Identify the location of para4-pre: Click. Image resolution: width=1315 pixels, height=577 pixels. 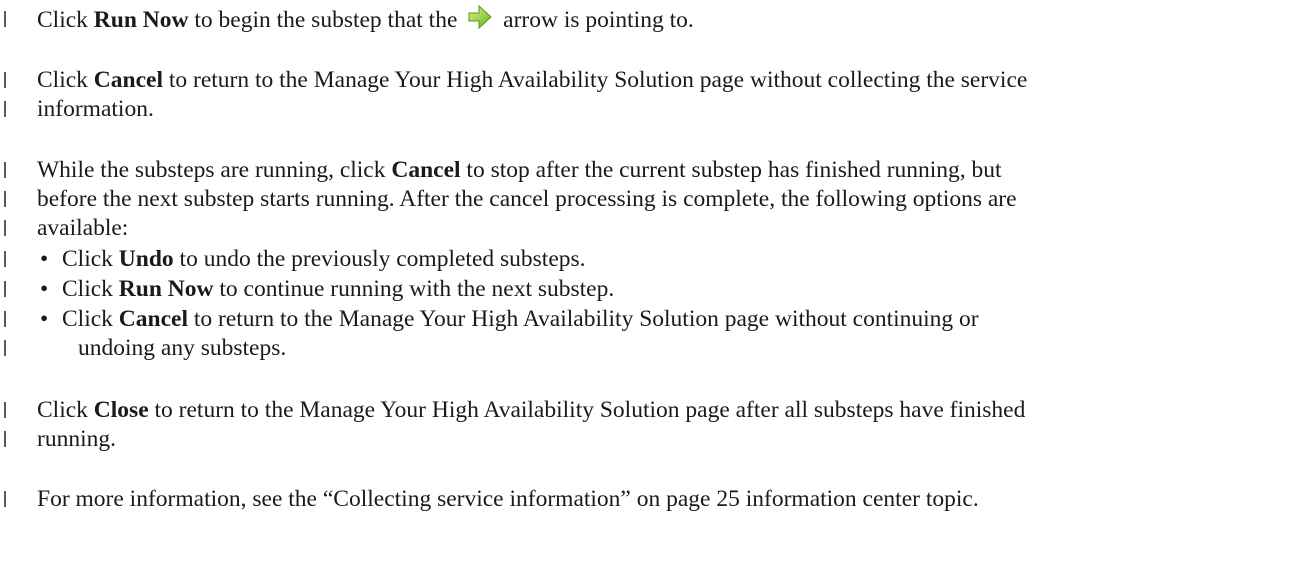
(65, 410).